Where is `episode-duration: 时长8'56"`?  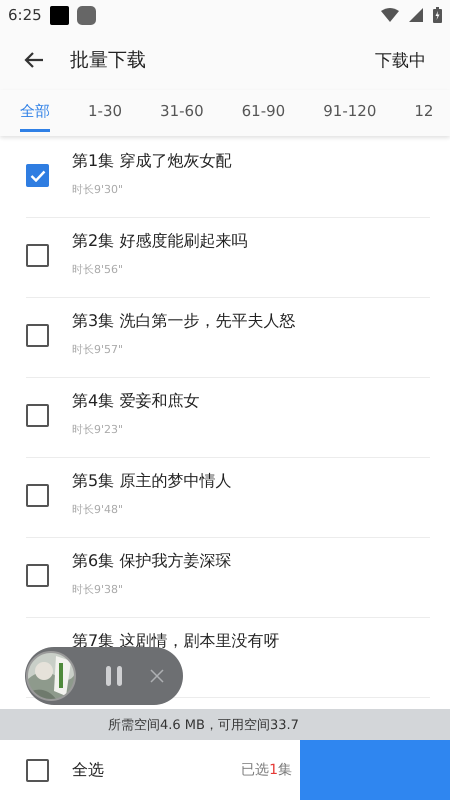 episode-duration: 时长8'56" is located at coordinates (98, 269).